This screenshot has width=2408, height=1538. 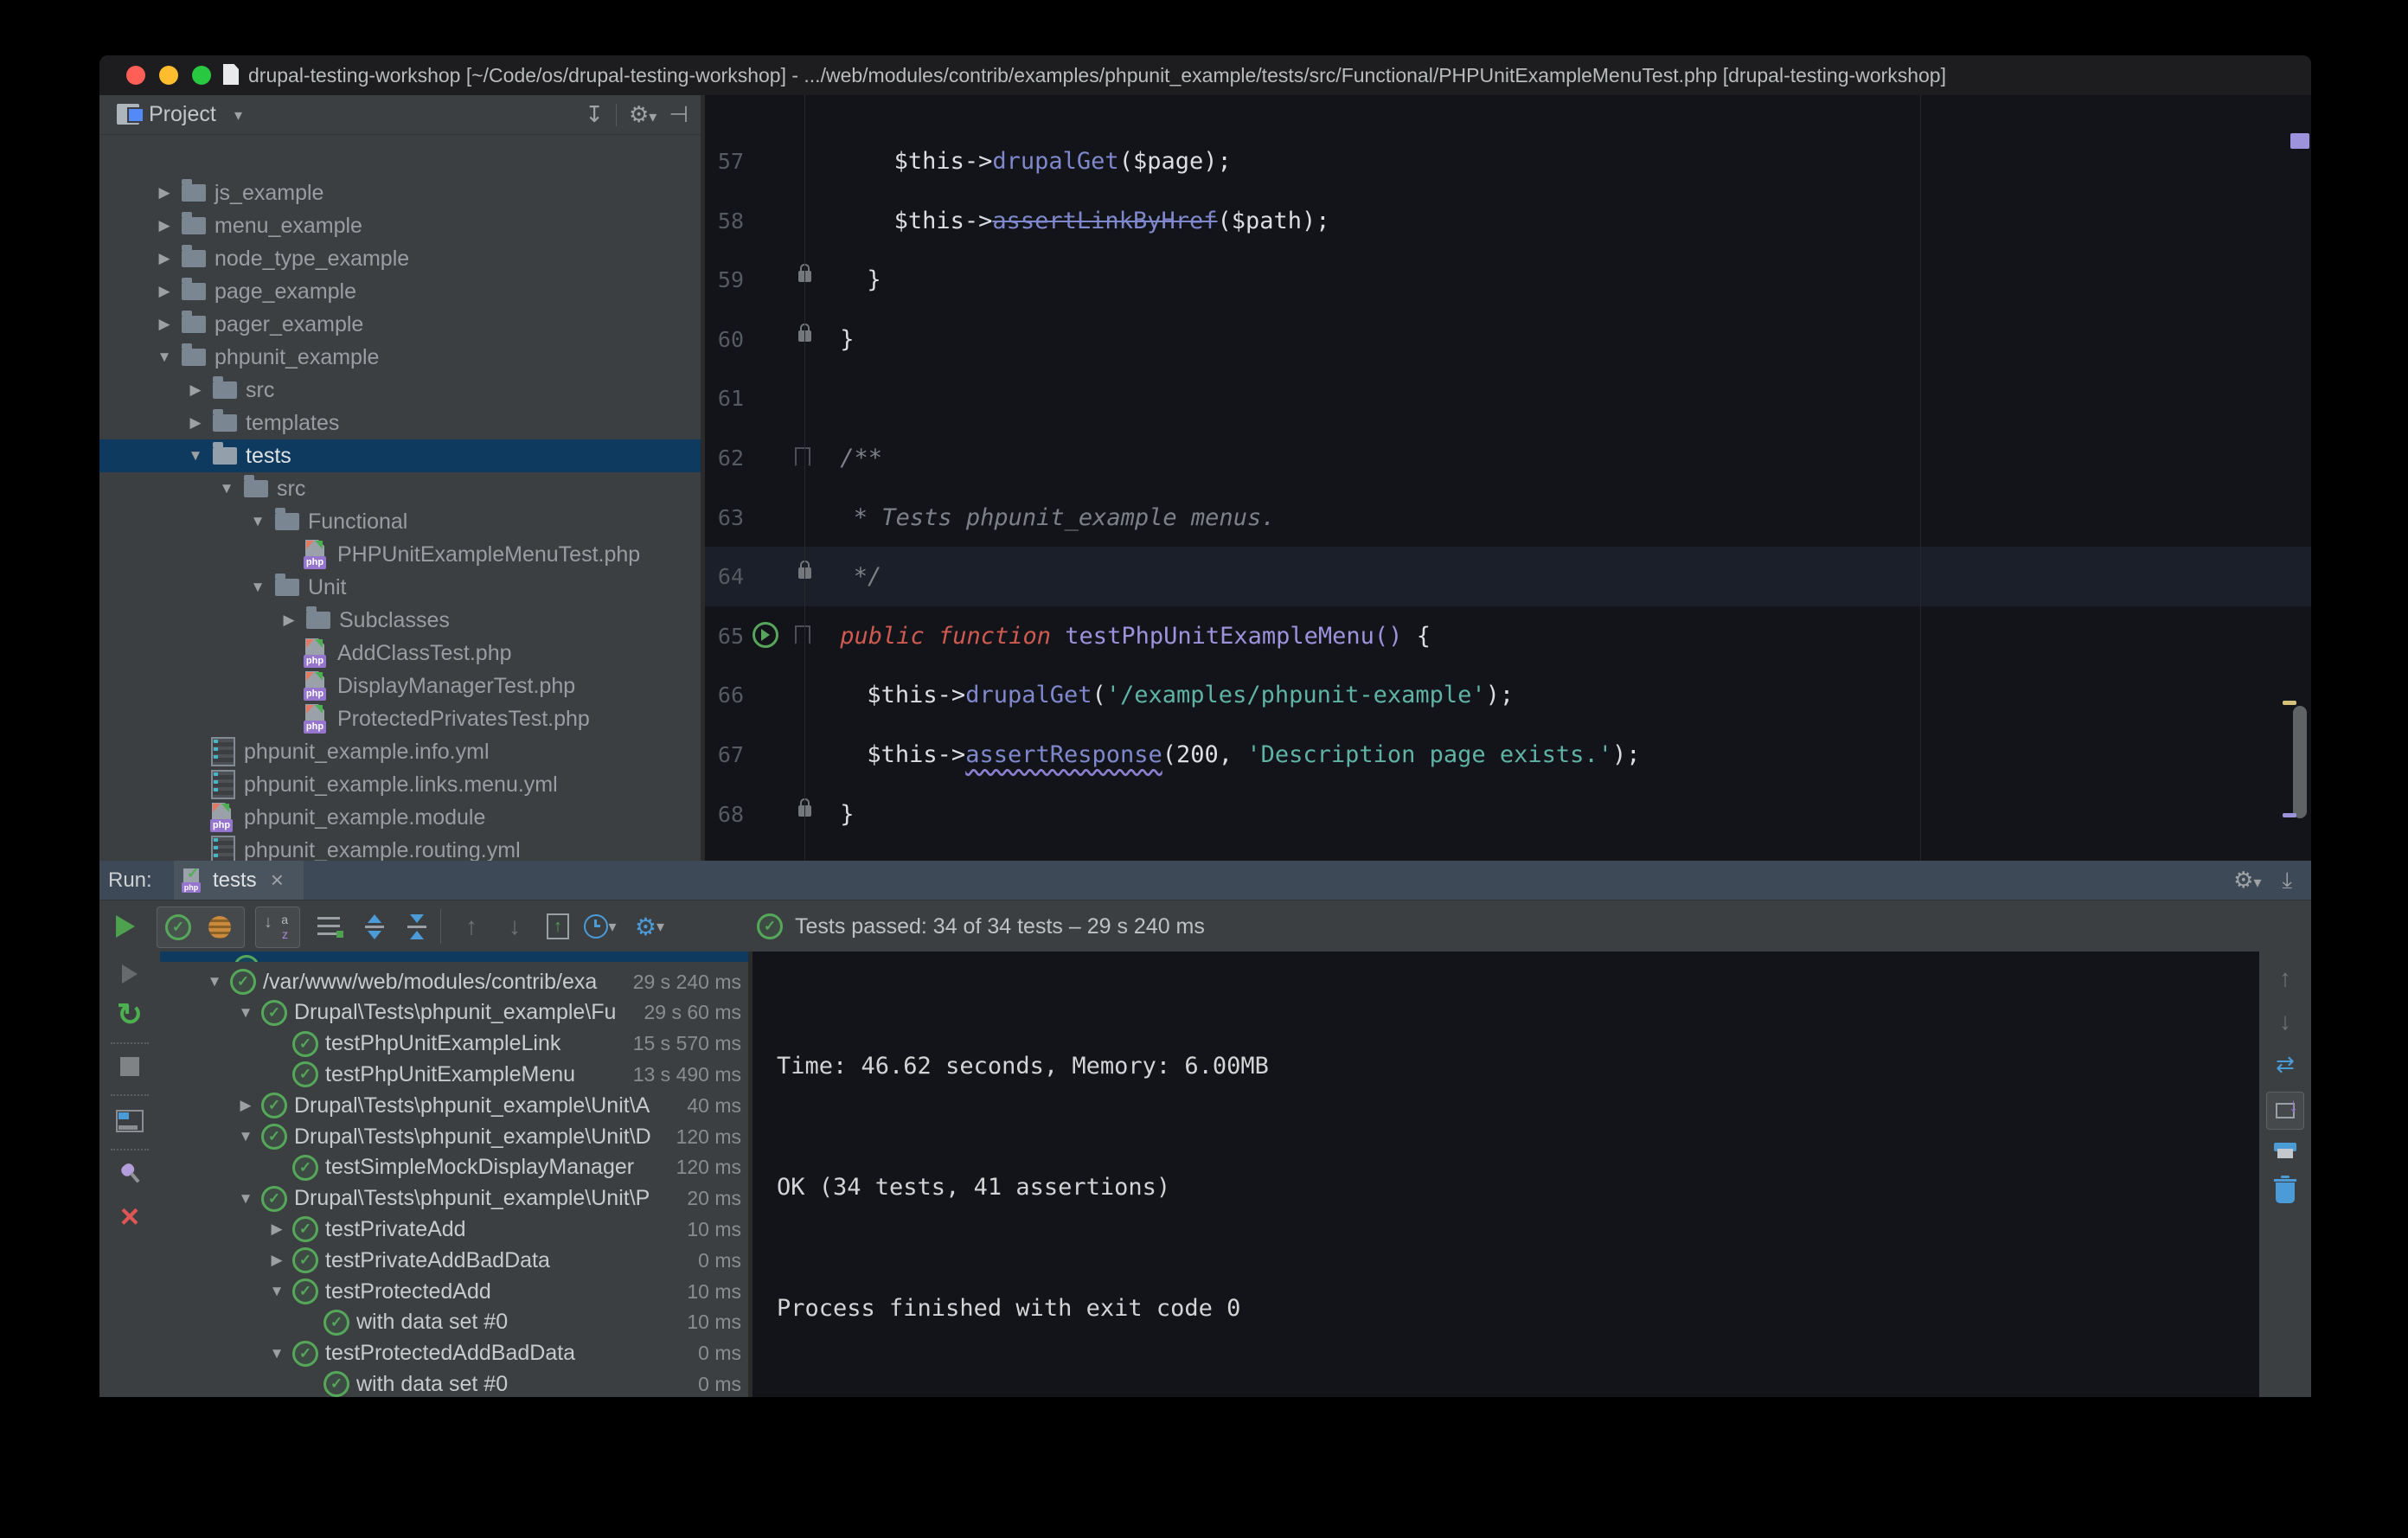 I want to click on test-row-testprivateaddbaddata: ▶ testPrivateAddBadData 0 ms, so click(x=454, y=1260).